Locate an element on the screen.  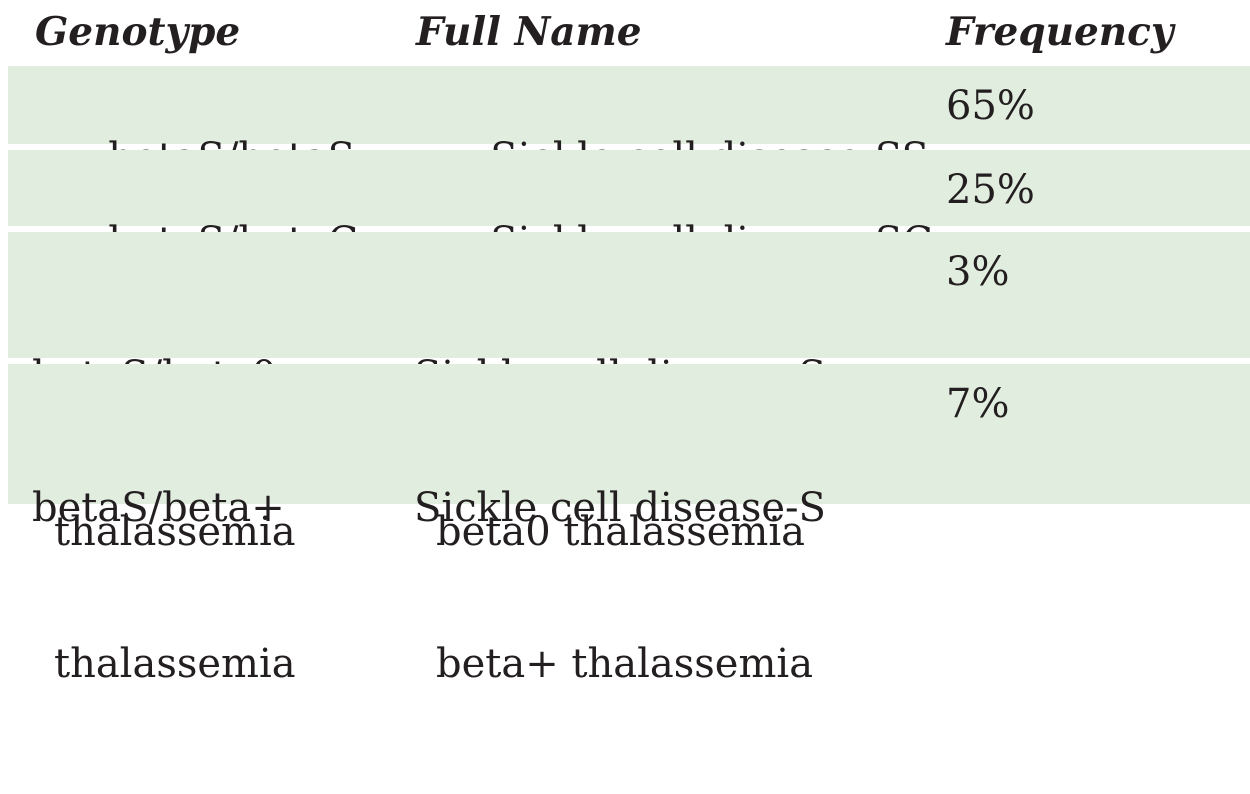
full-name-line: beta+ thalassemia is located at coordinates (625, 664).